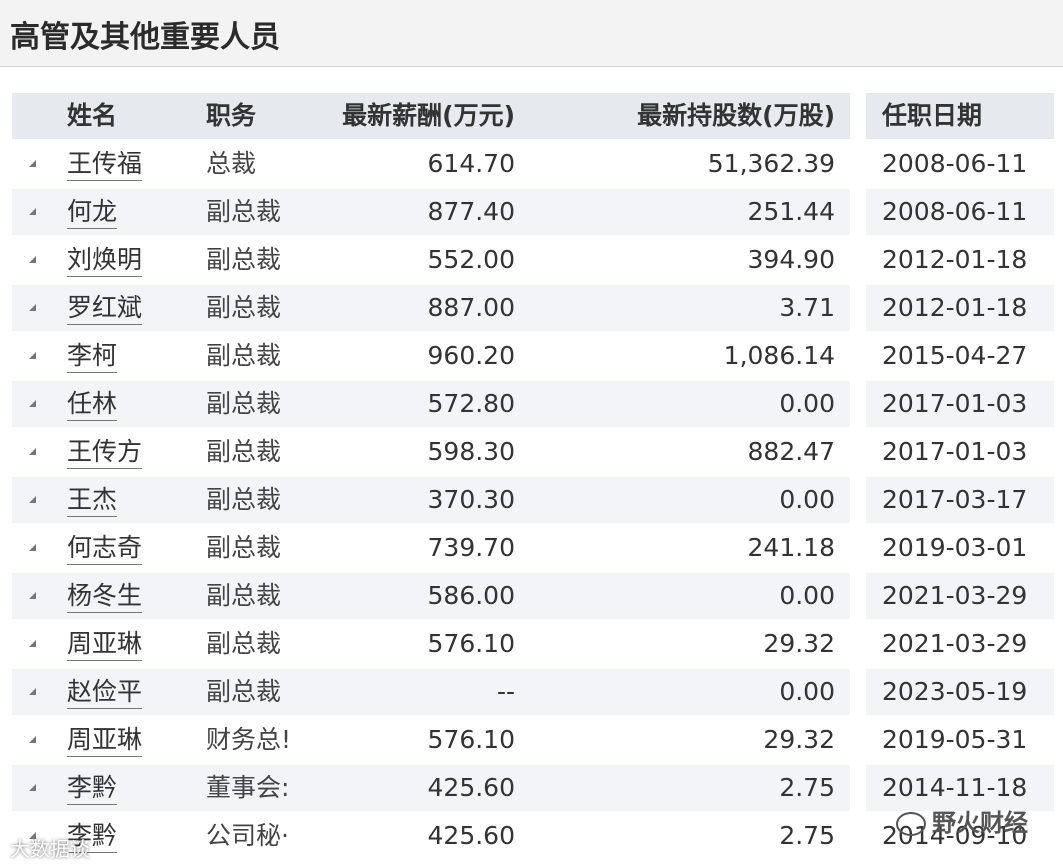 The image size is (1063, 868). I want to click on table-row: 杨冬生 副总裁 586.00 0.00 2021-03-29, so click(531, 596).